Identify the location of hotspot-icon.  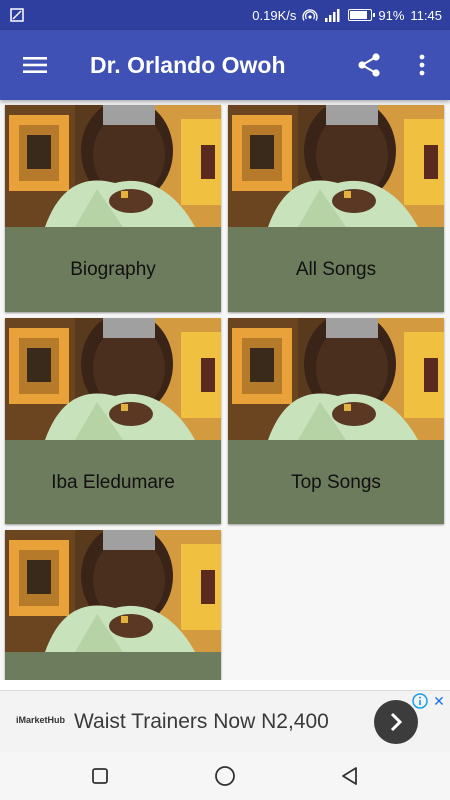
(310, 15).